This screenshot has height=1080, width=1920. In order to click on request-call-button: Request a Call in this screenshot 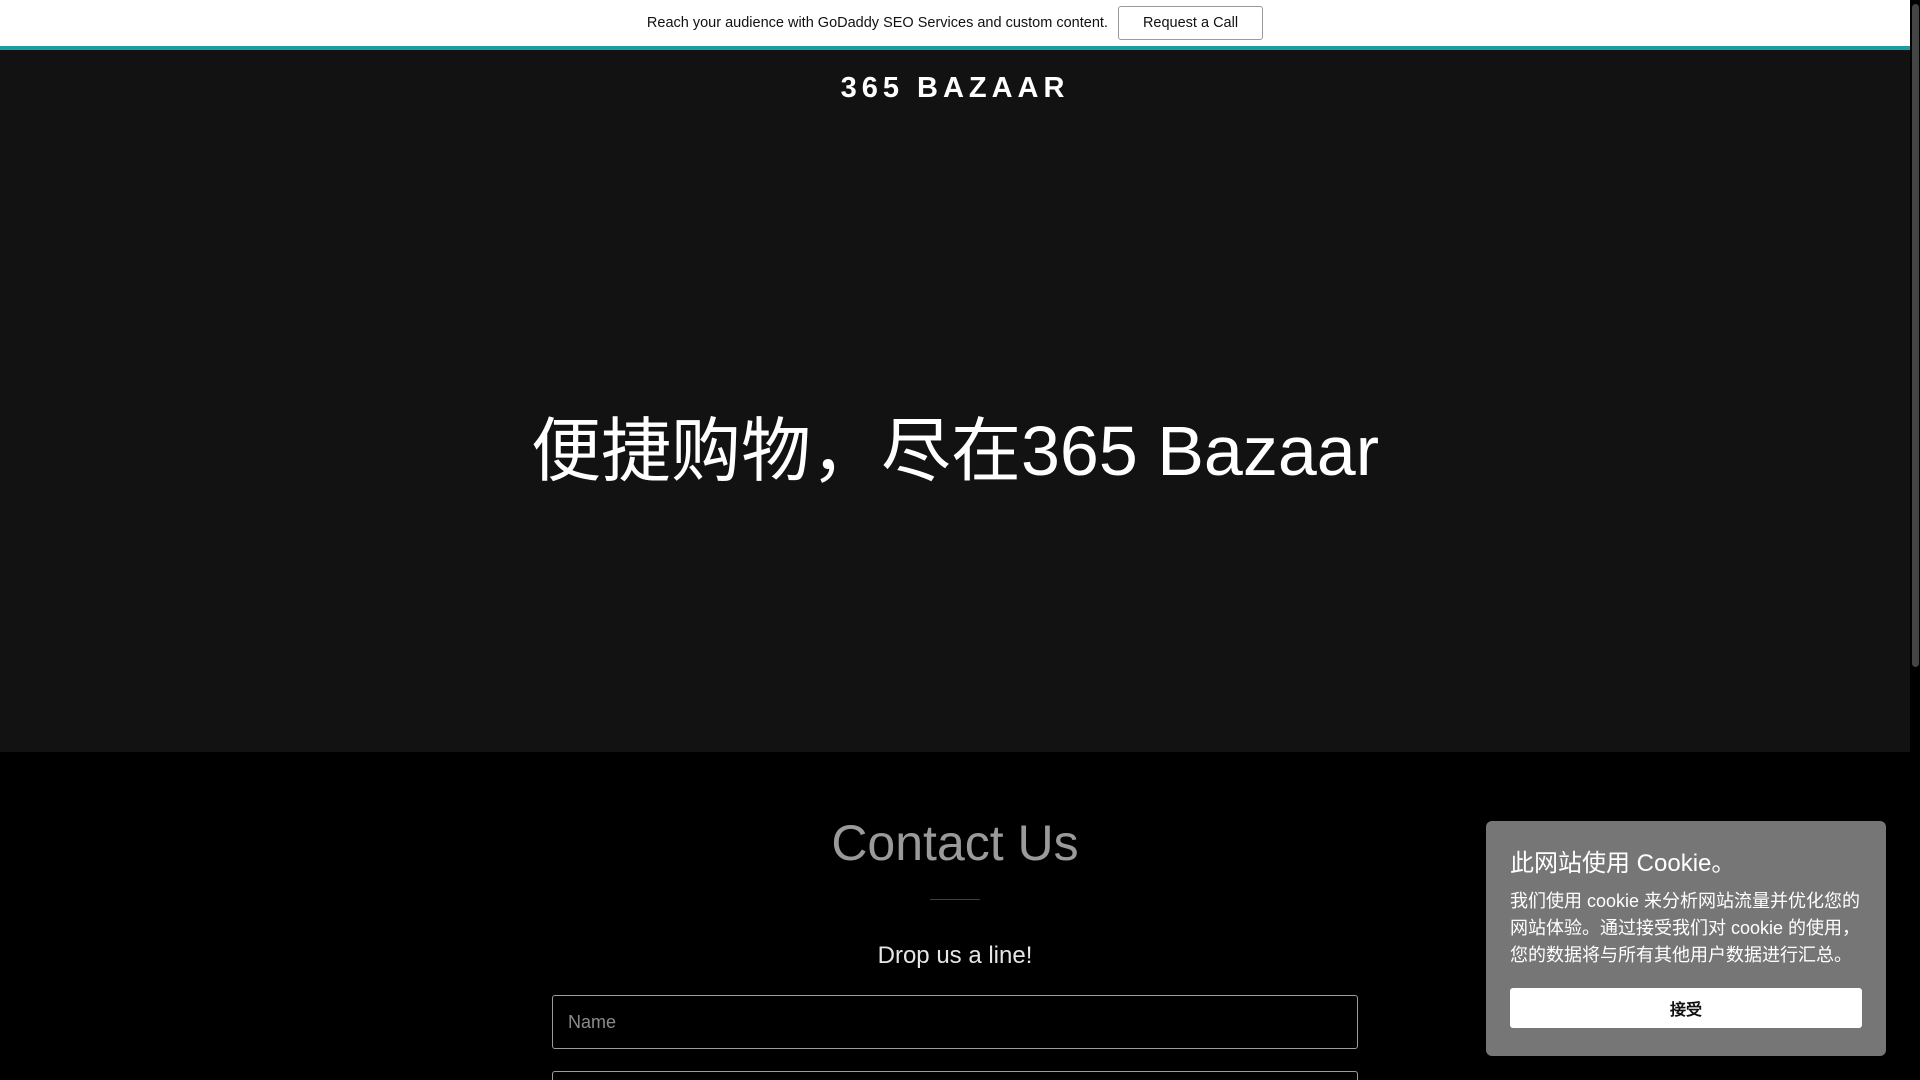, I will do `click(1190, 23)`.